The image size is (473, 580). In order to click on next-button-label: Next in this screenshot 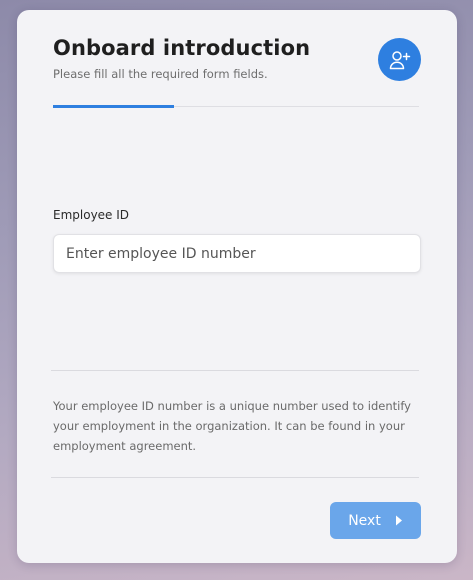, I will do `click(364, 520)`.